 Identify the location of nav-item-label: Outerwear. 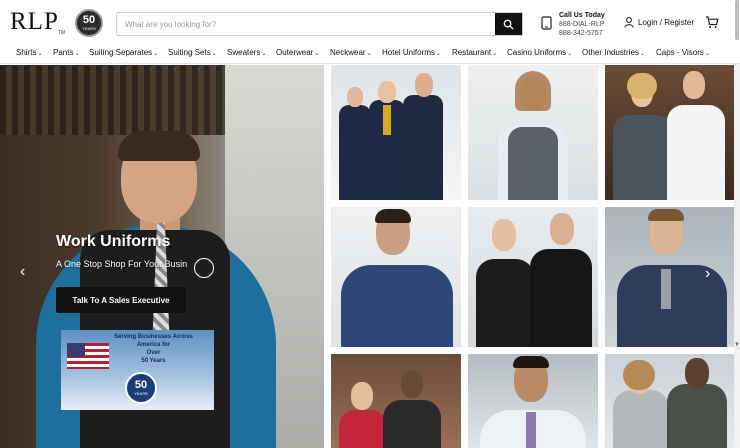
(295, 52).